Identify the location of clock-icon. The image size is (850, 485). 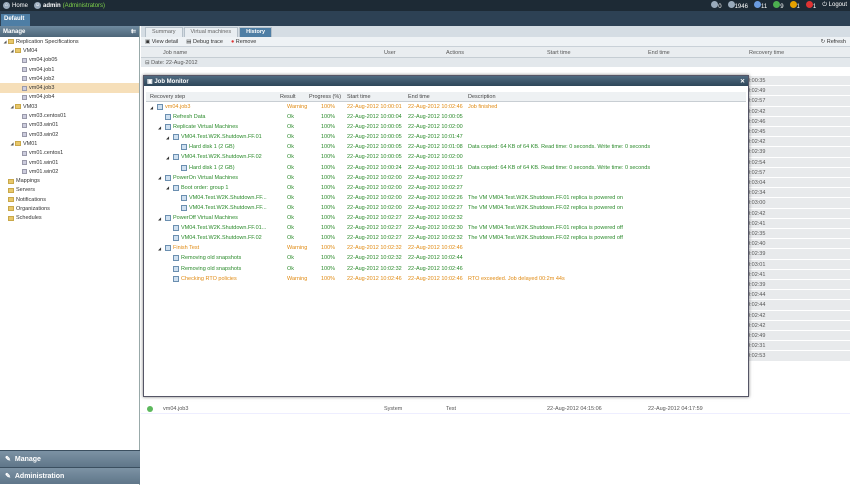
(731, 4).